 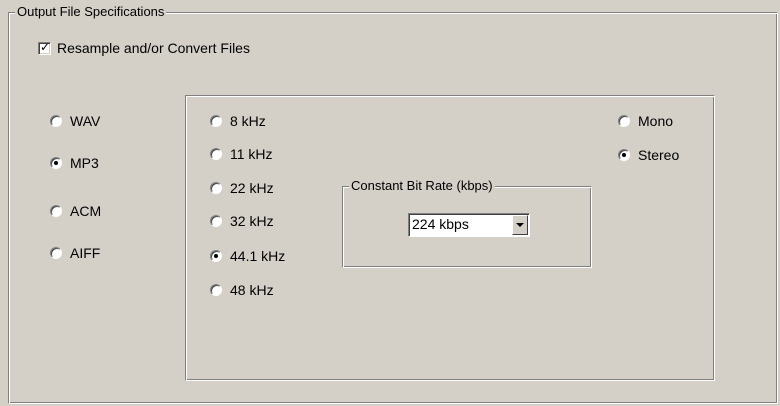 I want to click on sample-rate-label: 32 kHz, so click(x=252, y=221).